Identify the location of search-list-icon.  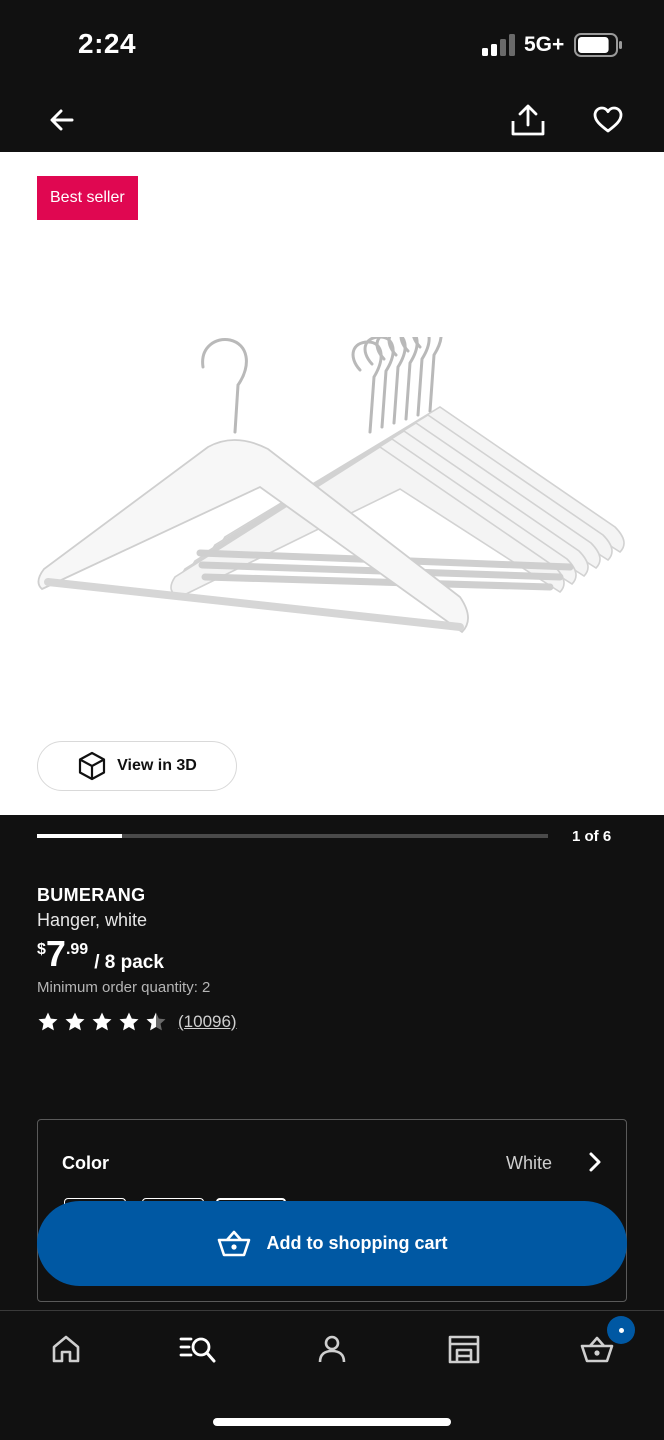
(197, 1350).